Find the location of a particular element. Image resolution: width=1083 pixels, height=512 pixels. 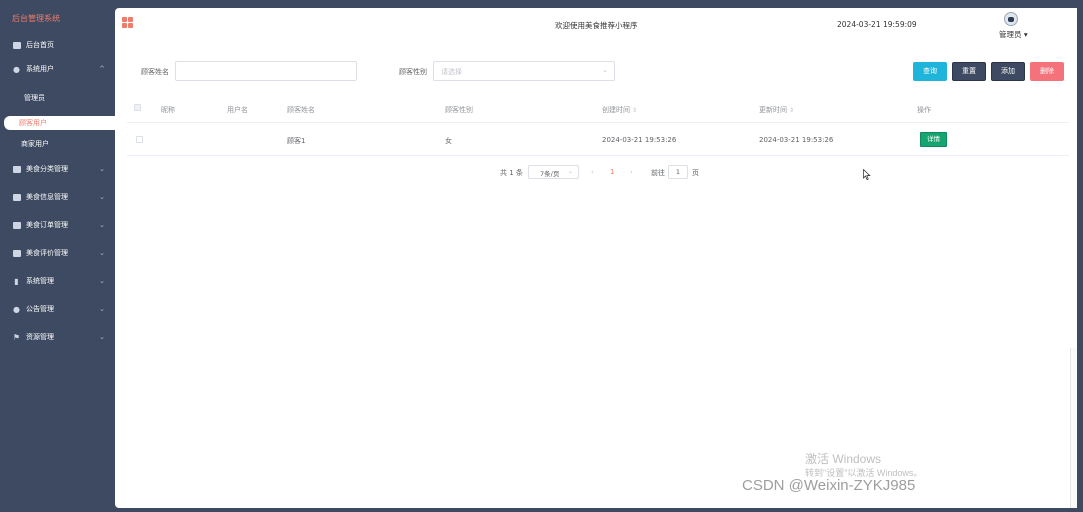

page-number-current: 1 is located at coordinates (612, 172).